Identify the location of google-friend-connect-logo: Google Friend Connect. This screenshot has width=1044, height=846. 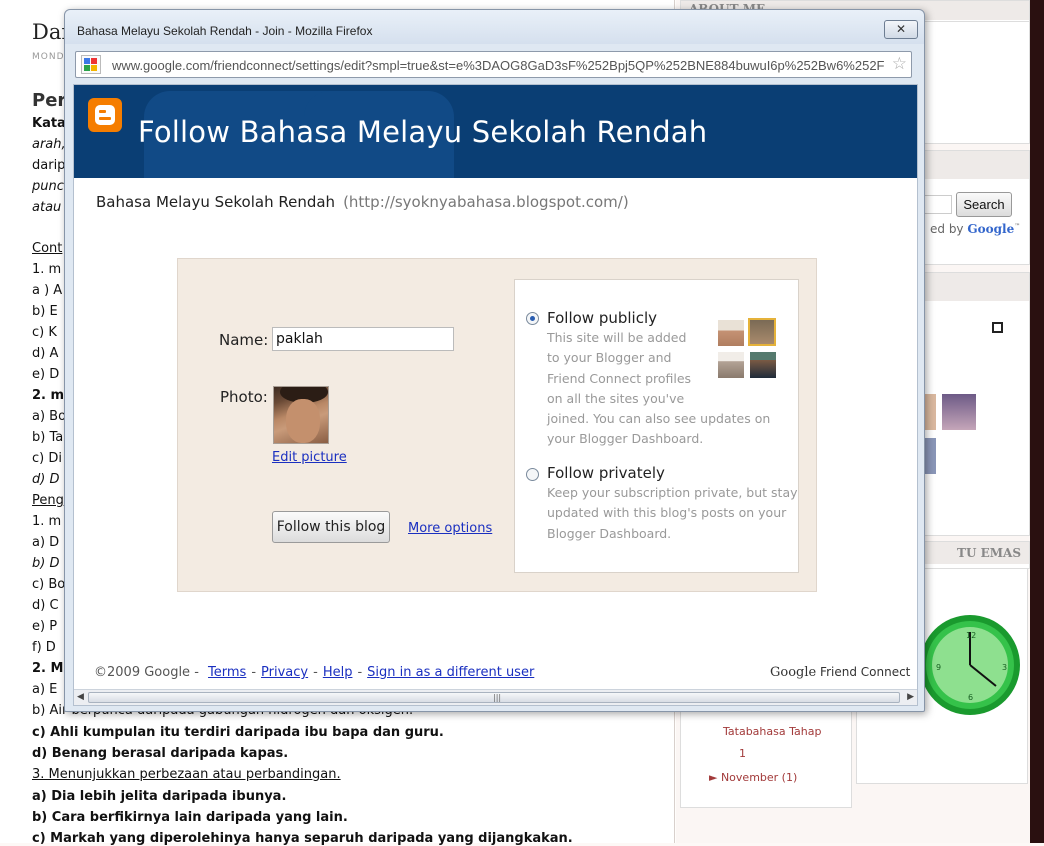
(840, 672).